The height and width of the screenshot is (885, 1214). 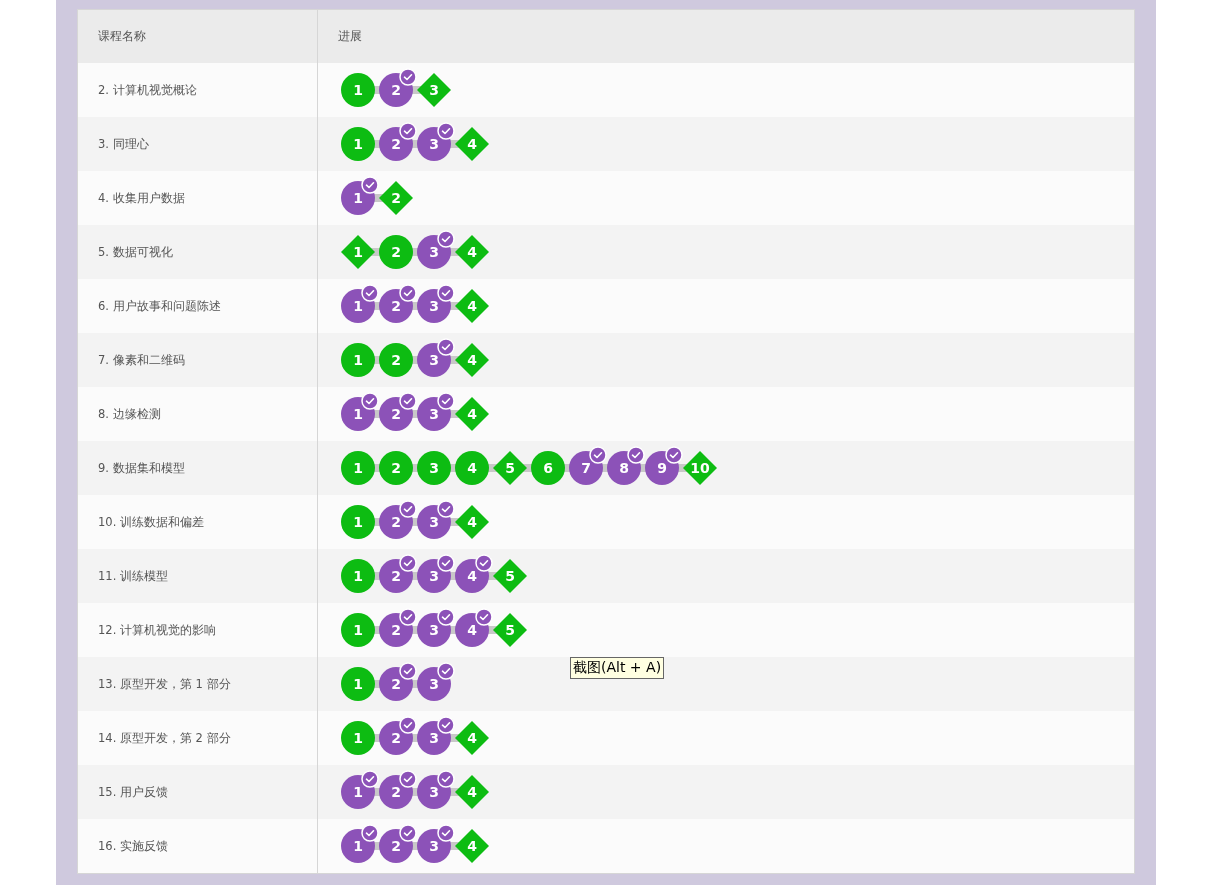 What do you see at coordinates (198, 468) in the screenshot?
I see `course-name: 9. 数据集和模型` at bounding box center [198, 468].